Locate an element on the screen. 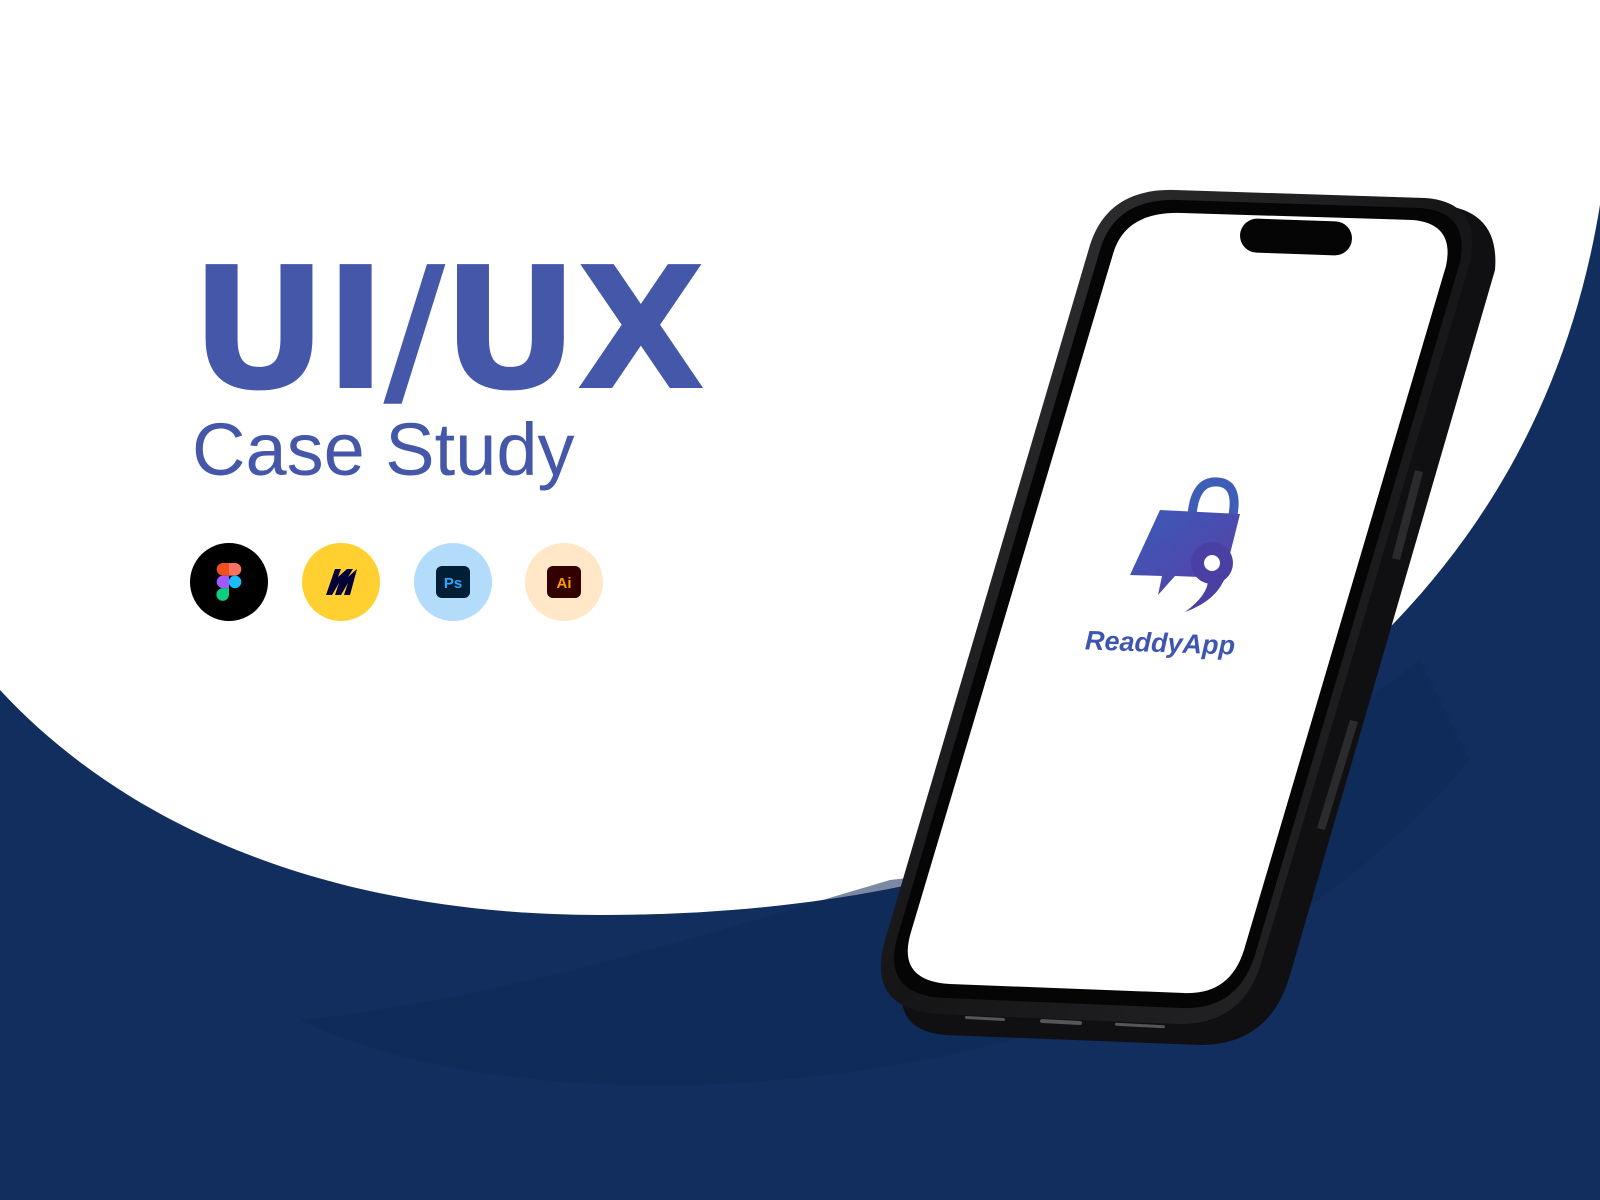  dynamic-island is located at coordinates (1296, 237).